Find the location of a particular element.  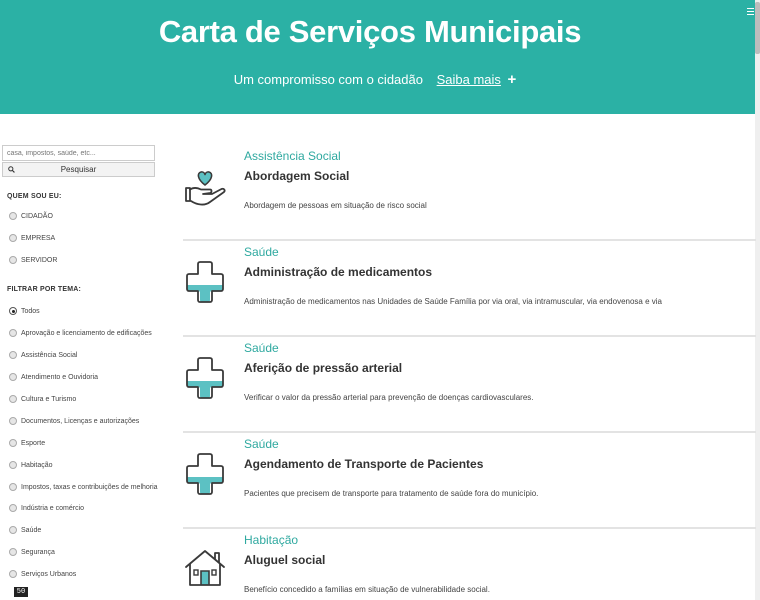

radio-label: Saúde is located at coordinates (31, 530).